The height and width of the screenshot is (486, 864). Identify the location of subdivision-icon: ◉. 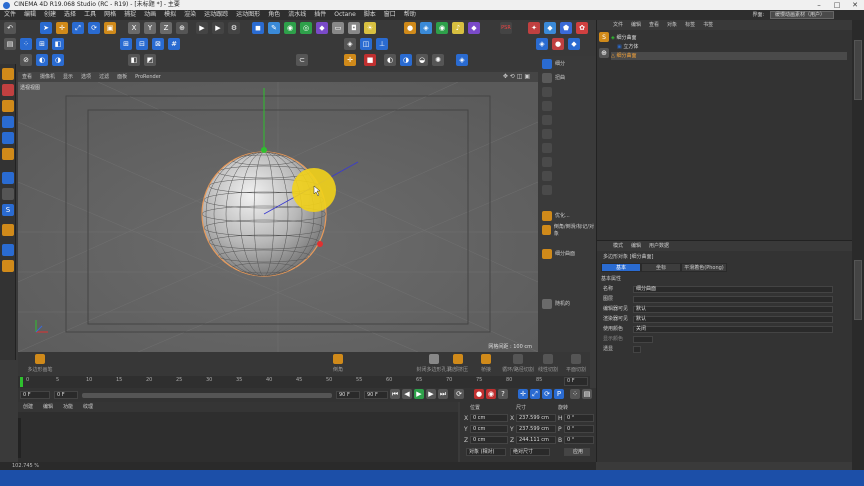
(290, 28).